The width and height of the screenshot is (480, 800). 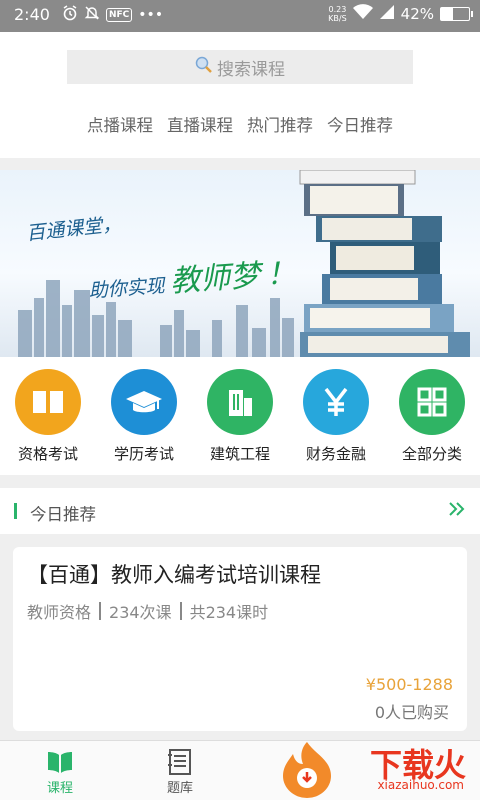 What do you see at coordinates (60, 762) in the screenshot?
I see `course-icon` at bounding box center [60, 762].